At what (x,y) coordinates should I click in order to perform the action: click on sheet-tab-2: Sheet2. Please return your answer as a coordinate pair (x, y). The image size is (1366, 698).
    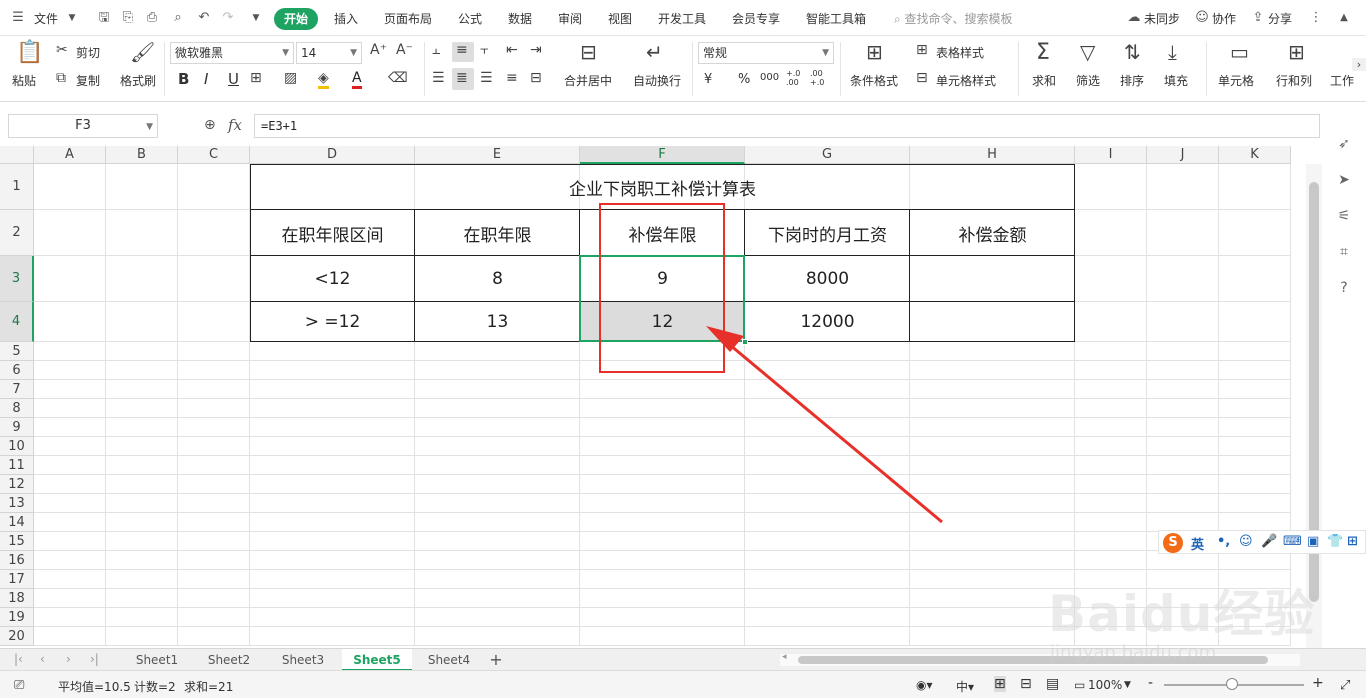
    Looking at the image, I should click on (229, 660).